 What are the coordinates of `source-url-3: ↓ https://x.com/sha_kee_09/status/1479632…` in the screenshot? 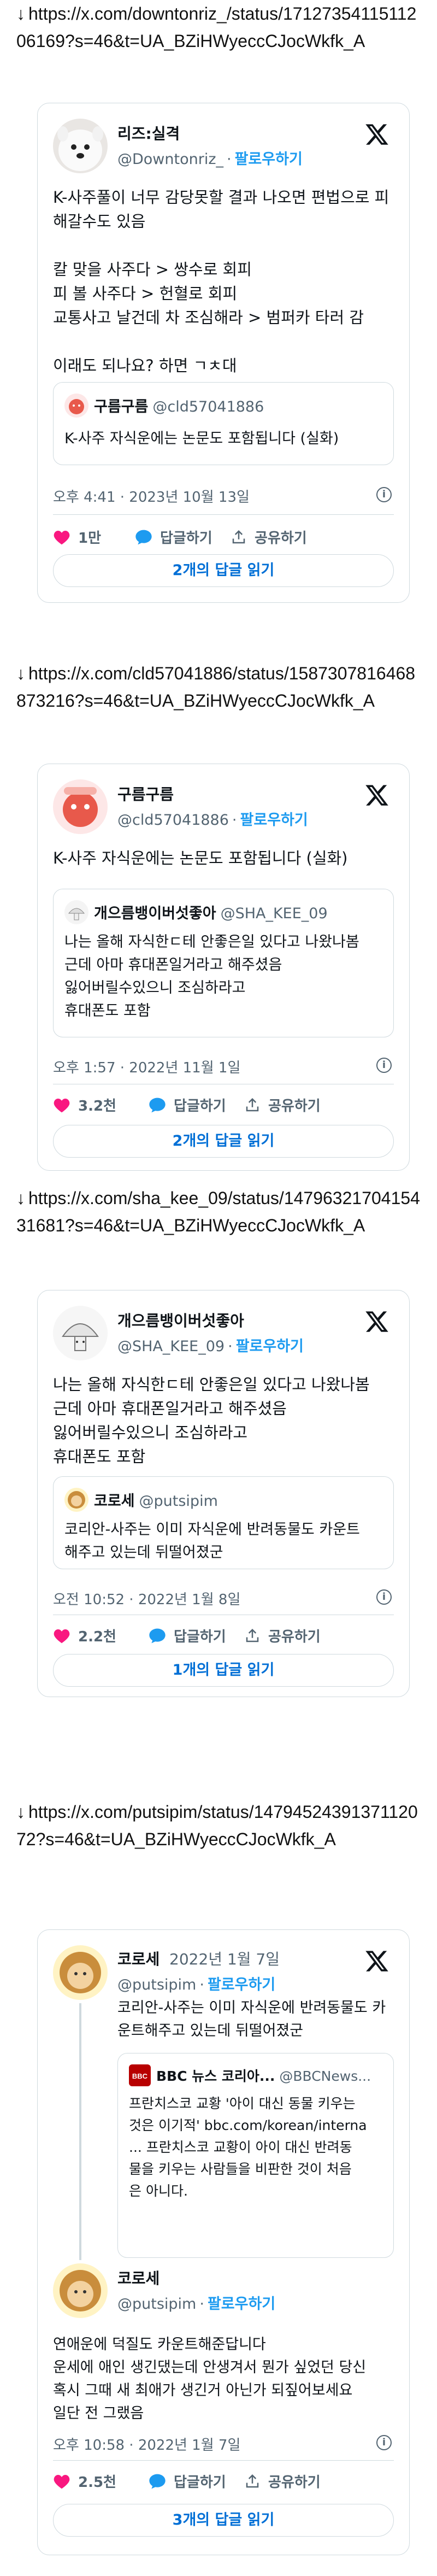 It's located at (218, 1211).